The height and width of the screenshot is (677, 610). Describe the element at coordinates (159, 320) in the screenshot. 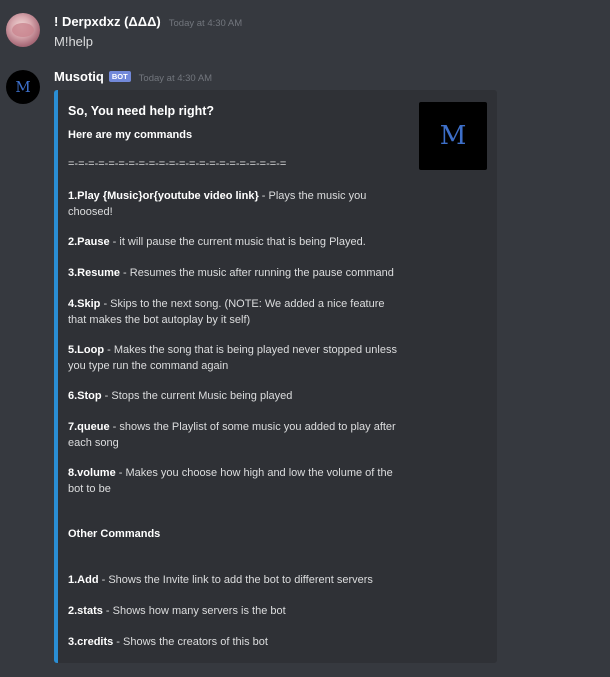

I see `command-desc-cont: that makes the bot autoplay by it self)` at that location.